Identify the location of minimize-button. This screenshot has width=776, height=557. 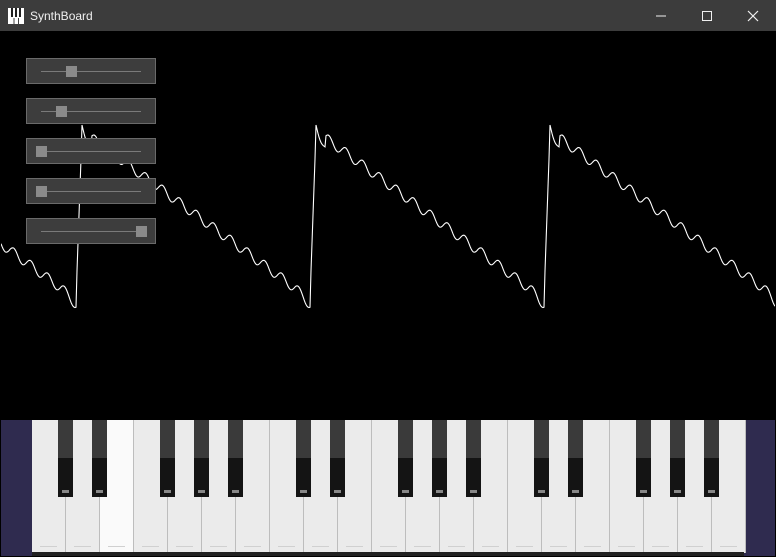
(661, 15).